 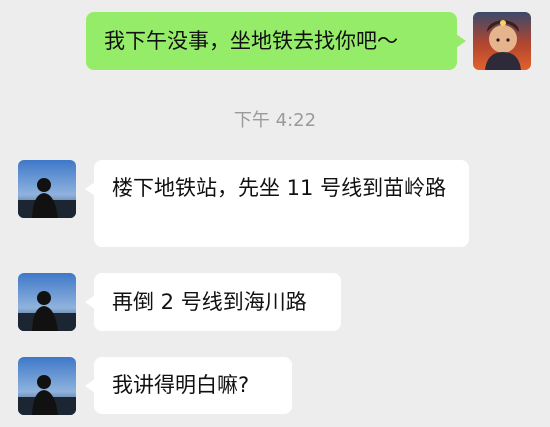 I want to click on message-timestamp: 下午 4:22, so click(x=275, y=120).